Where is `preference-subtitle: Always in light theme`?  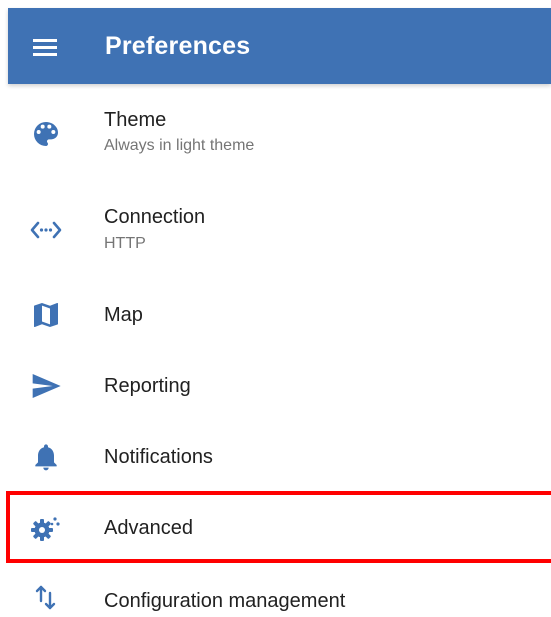 preference-subtitle: Always in light theme is located at coordinates (179, 145).